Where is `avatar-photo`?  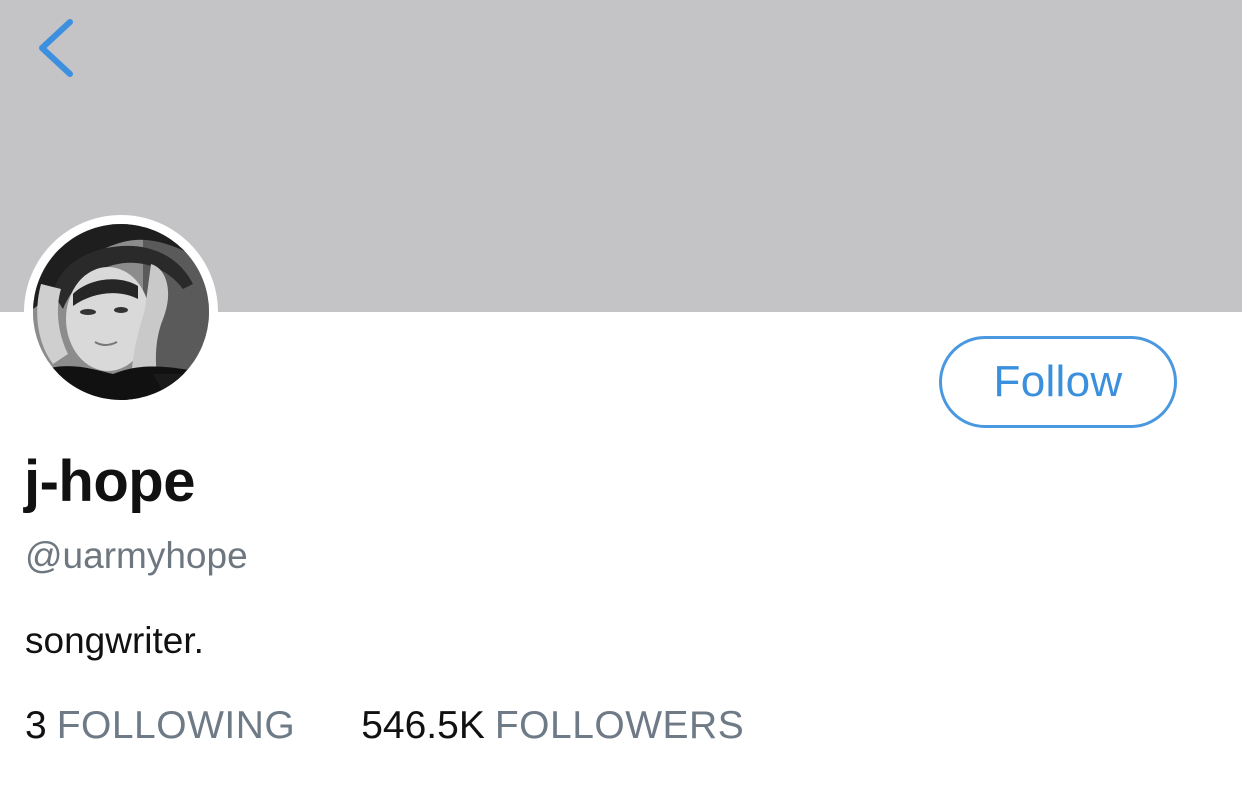
avatar-photo is located at coordinates (121, 312).